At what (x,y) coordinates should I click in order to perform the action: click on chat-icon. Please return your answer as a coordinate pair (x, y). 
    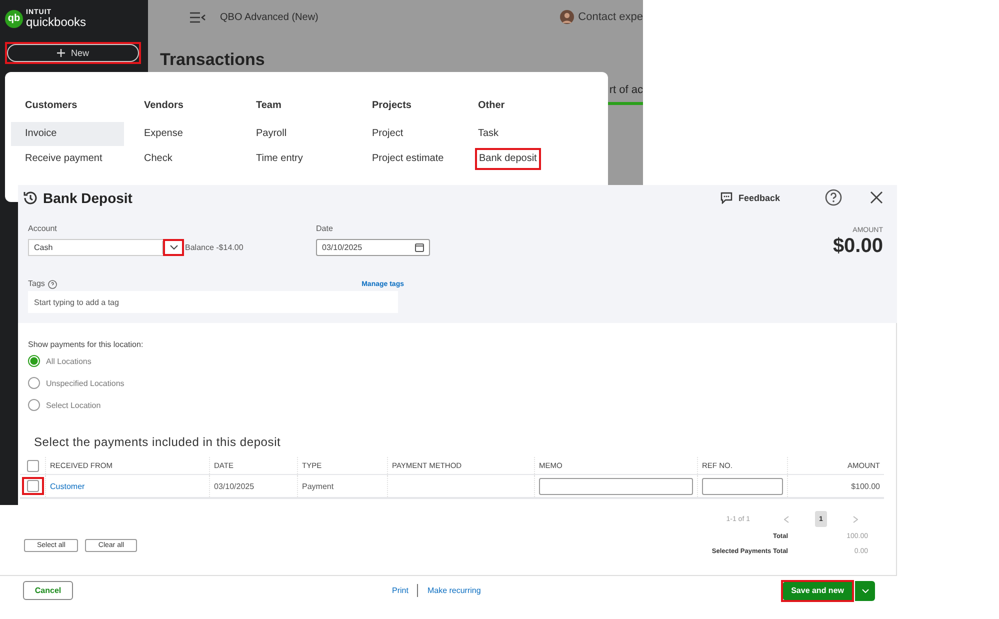
    Looking at the image, I should click on (727, 198).